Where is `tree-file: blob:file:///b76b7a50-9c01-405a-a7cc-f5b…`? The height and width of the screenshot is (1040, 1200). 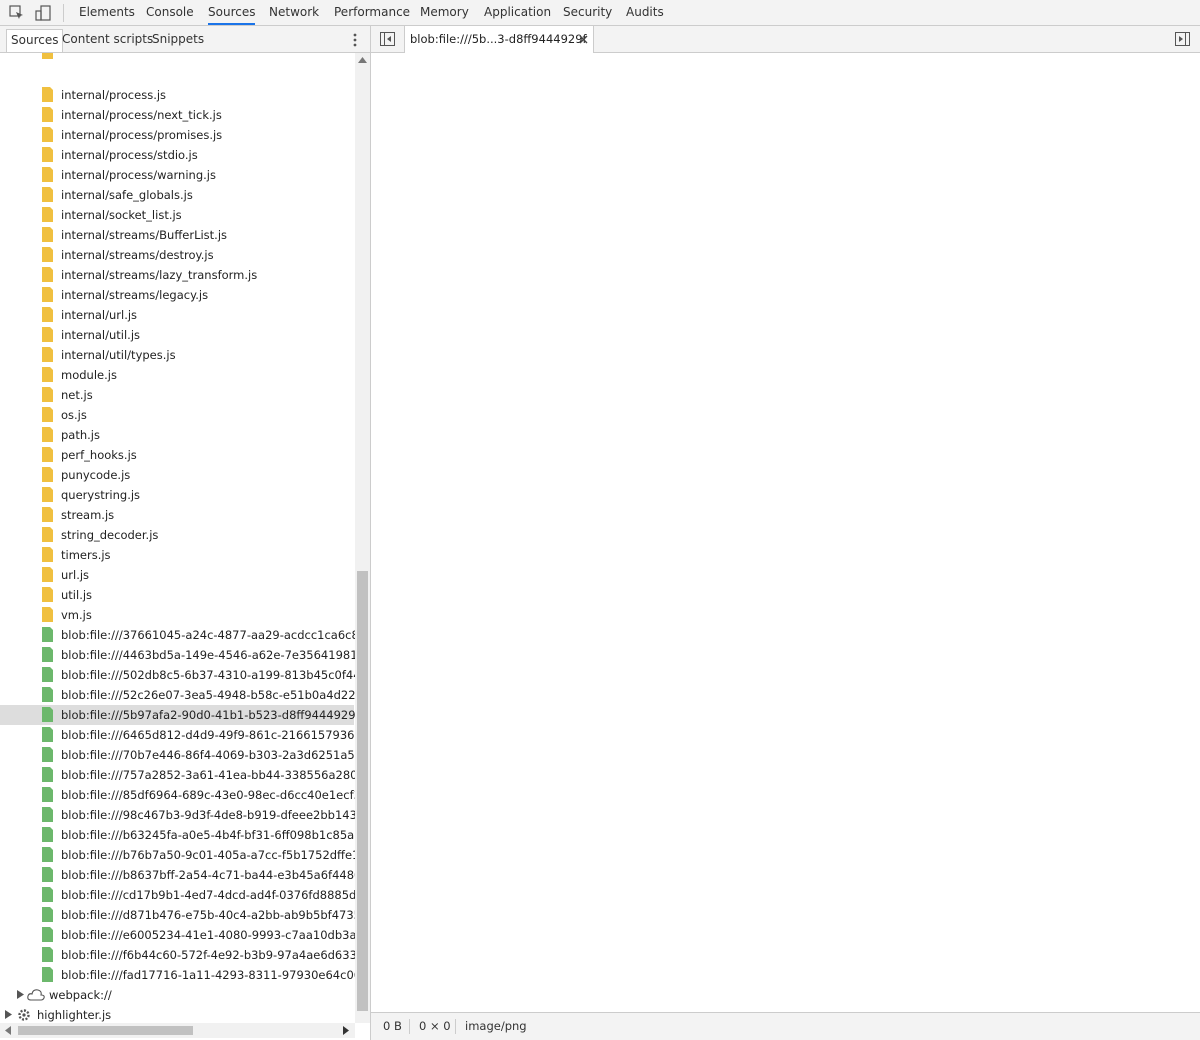 tree-file: blob:file:///b76b7a50-9c01-405a-a7cc-f5b… is located at coordinates (177, 855).